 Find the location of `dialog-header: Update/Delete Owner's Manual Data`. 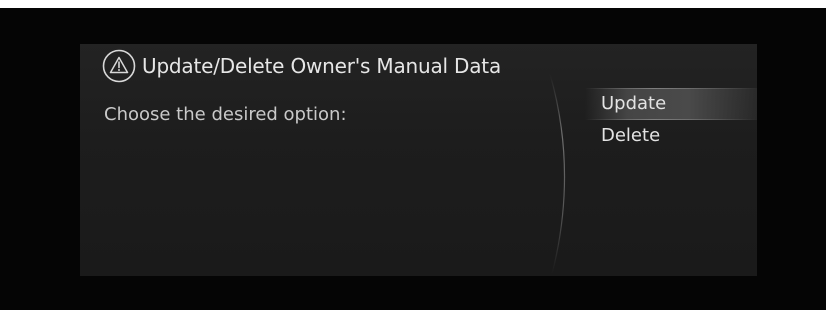

dialog-header: Update/Delete Owner's Manual Data is located at coordinates (301, 66).